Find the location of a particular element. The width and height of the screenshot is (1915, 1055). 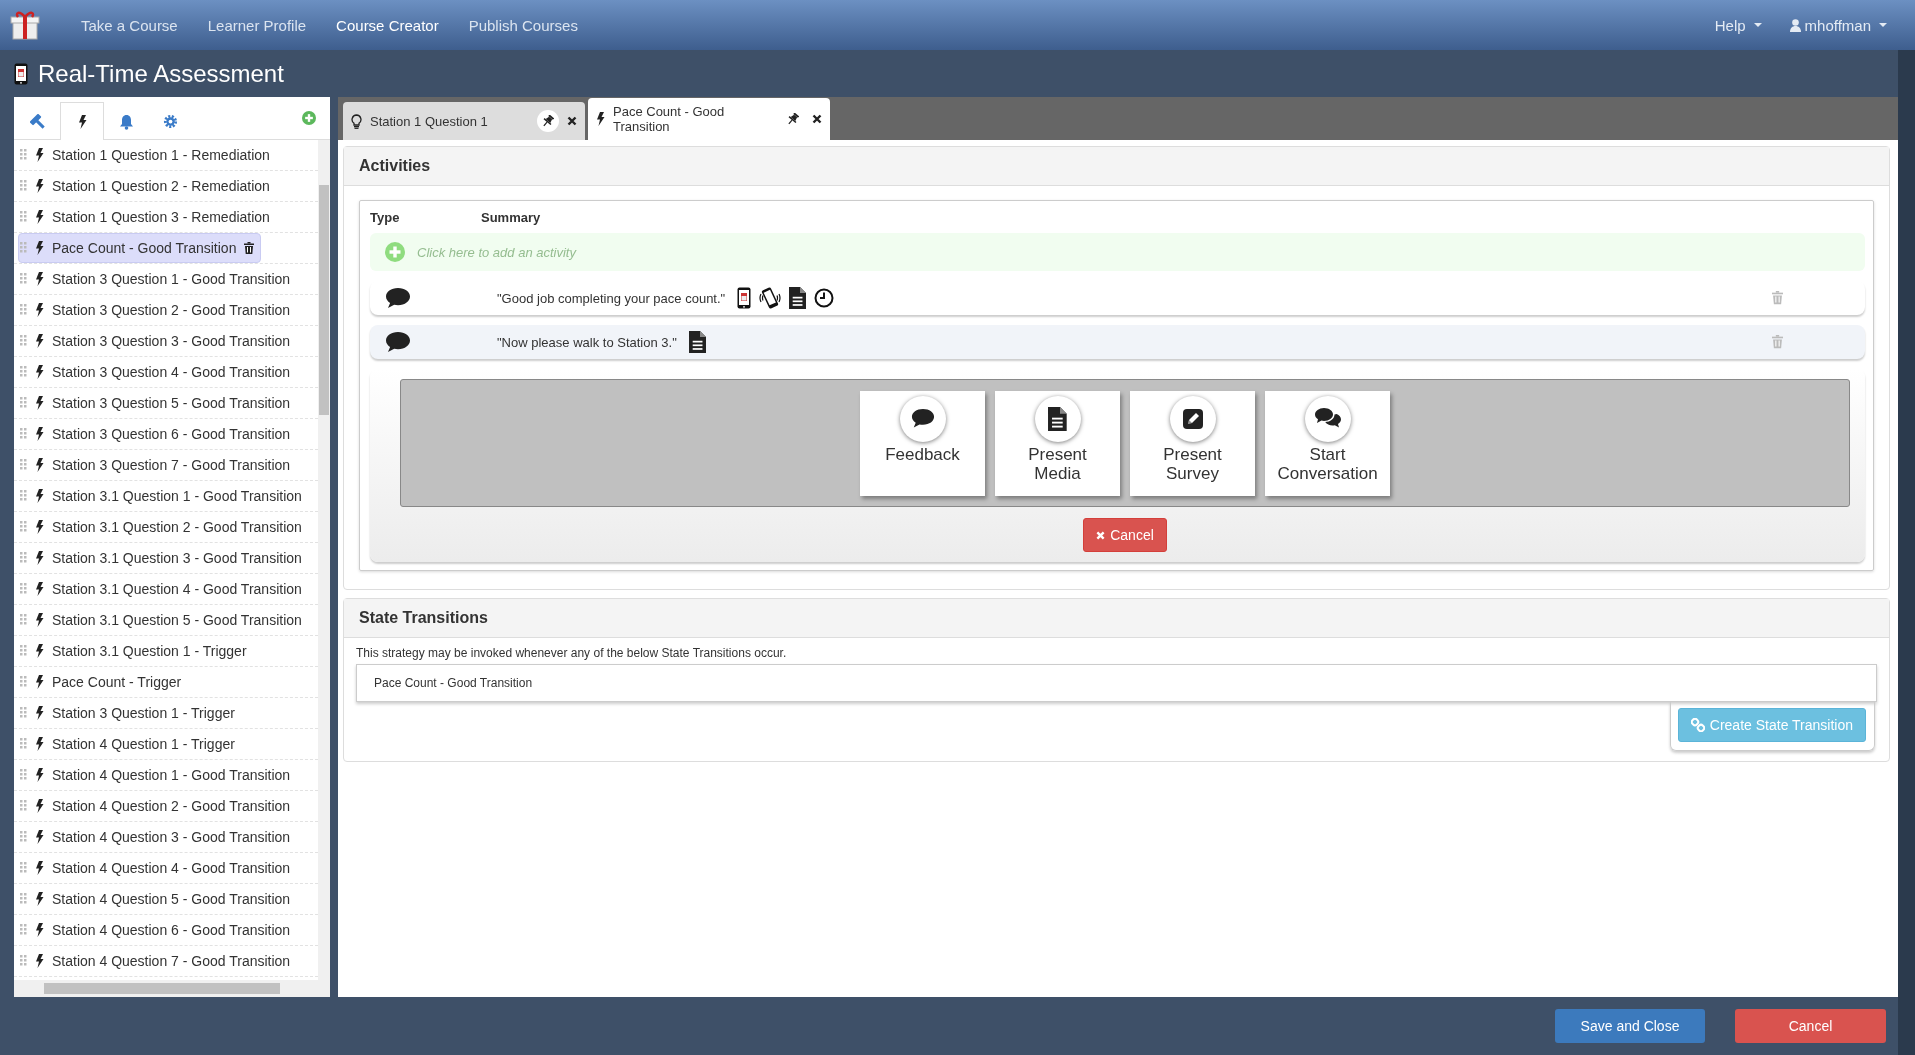

activity-row: "Now please walk to Station 3." is located at coordinates (1117, 342).